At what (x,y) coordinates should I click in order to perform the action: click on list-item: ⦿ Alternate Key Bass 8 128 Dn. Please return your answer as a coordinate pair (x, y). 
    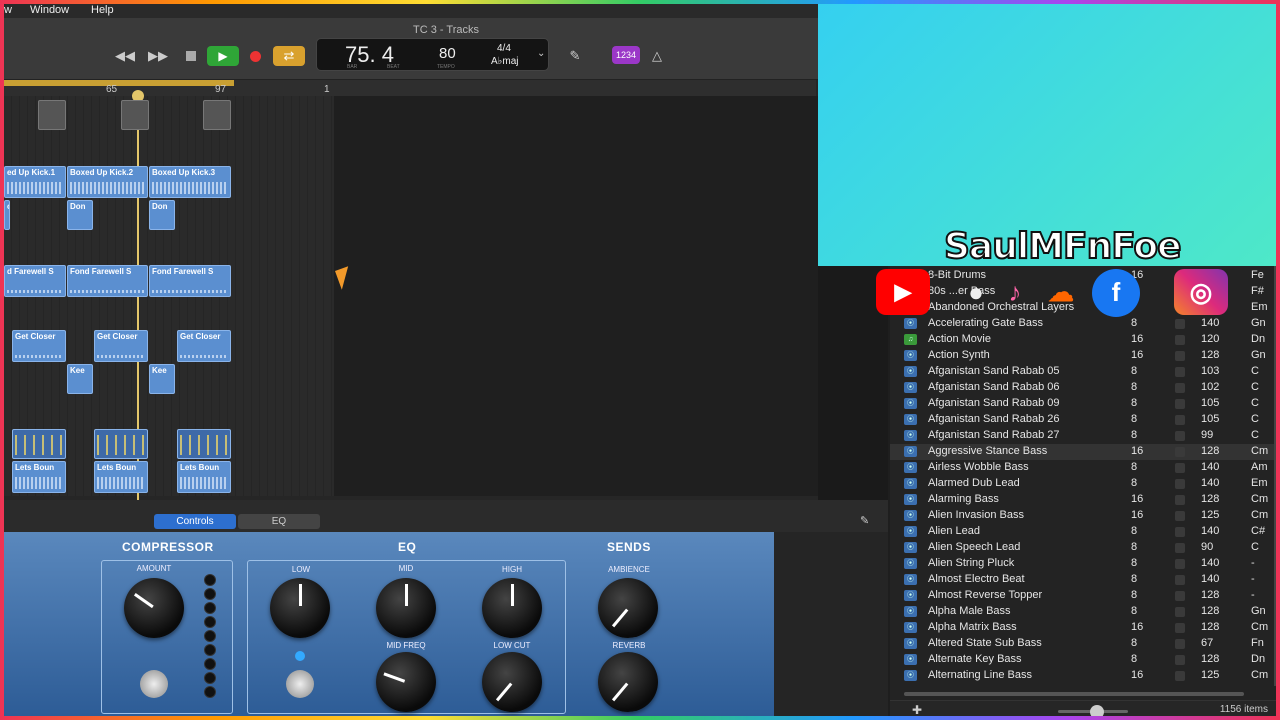
    Looking at the image, I should click on (1083, 660).